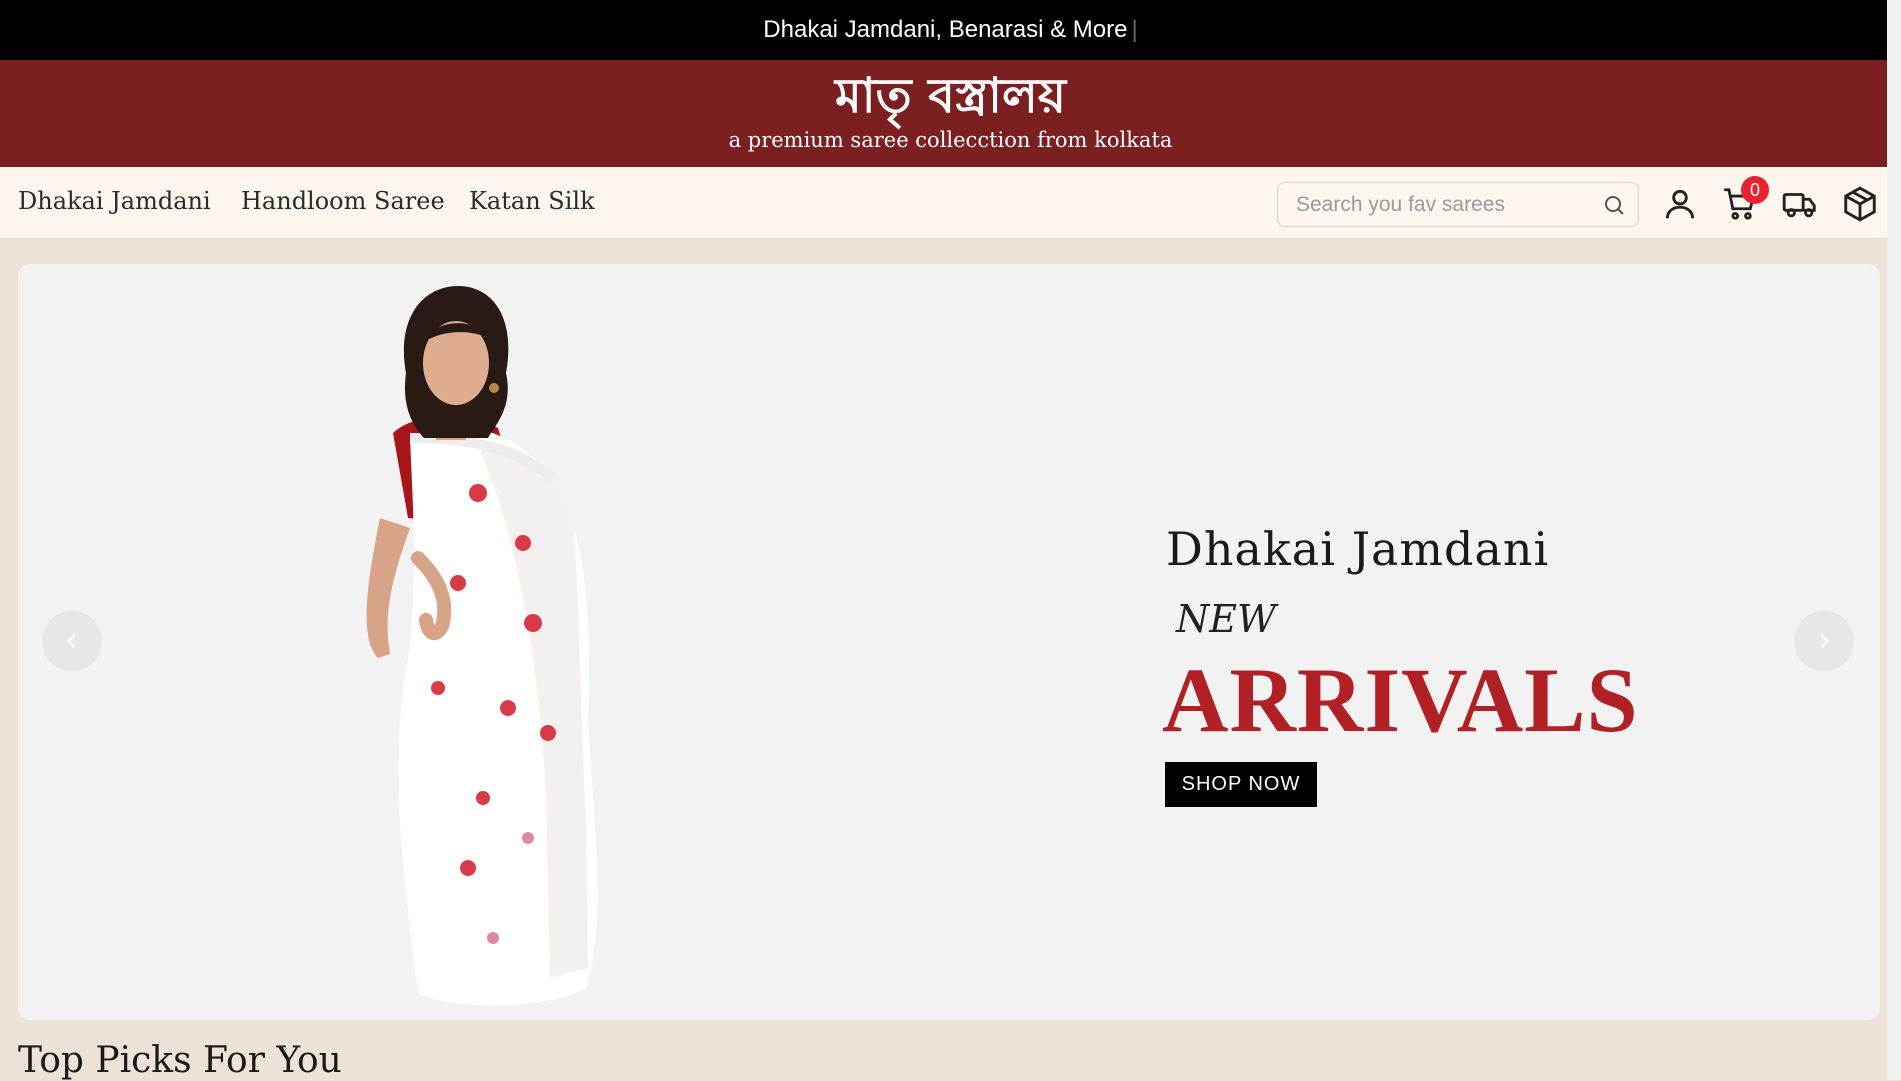  Describe the element at coordinates (1400, 700) in the screenshot. I see `hero-headline: ARRIVALS` at that location.